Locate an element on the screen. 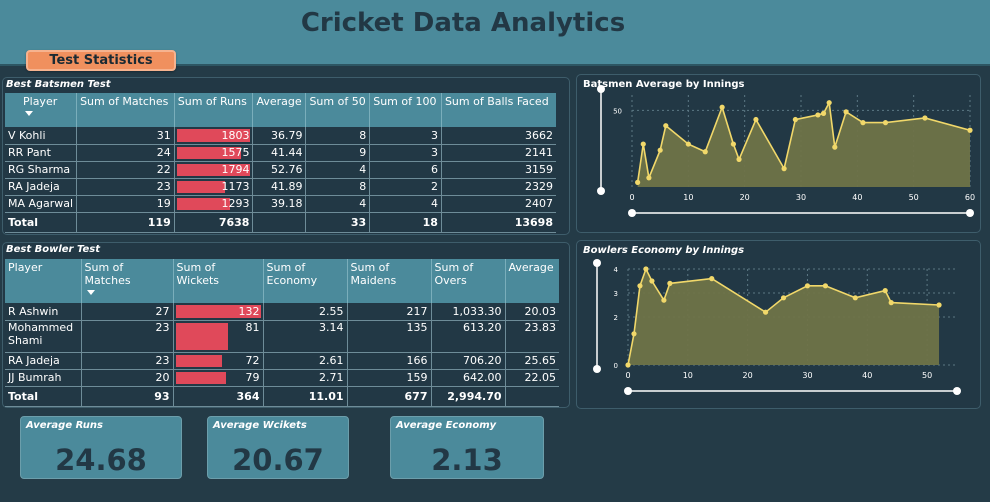 This screenshot has height=502, width=990. kpi-average-runs: Average Runs 24.68 is located at coordinates (101, 447).